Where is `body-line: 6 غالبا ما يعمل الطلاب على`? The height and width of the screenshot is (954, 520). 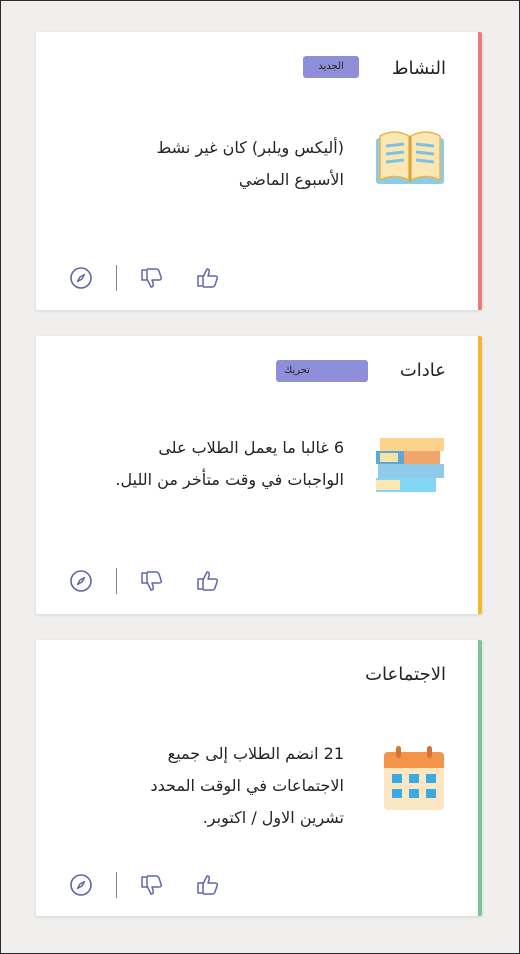 body-line: 6 غالبا ما يعمل الطلاب على is located at coordinates (251, 447).